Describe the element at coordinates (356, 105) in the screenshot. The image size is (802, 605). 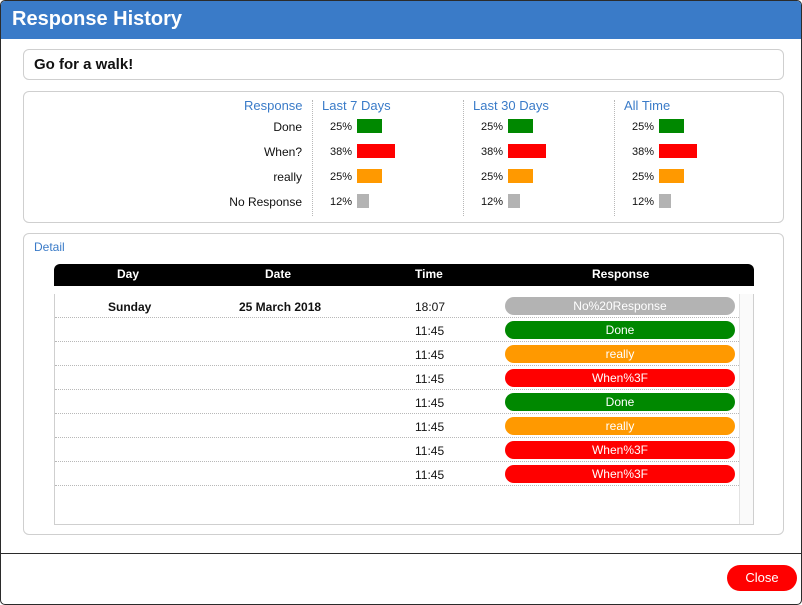
I see `period-header-last-7-days: Last 7 Days` at that location.